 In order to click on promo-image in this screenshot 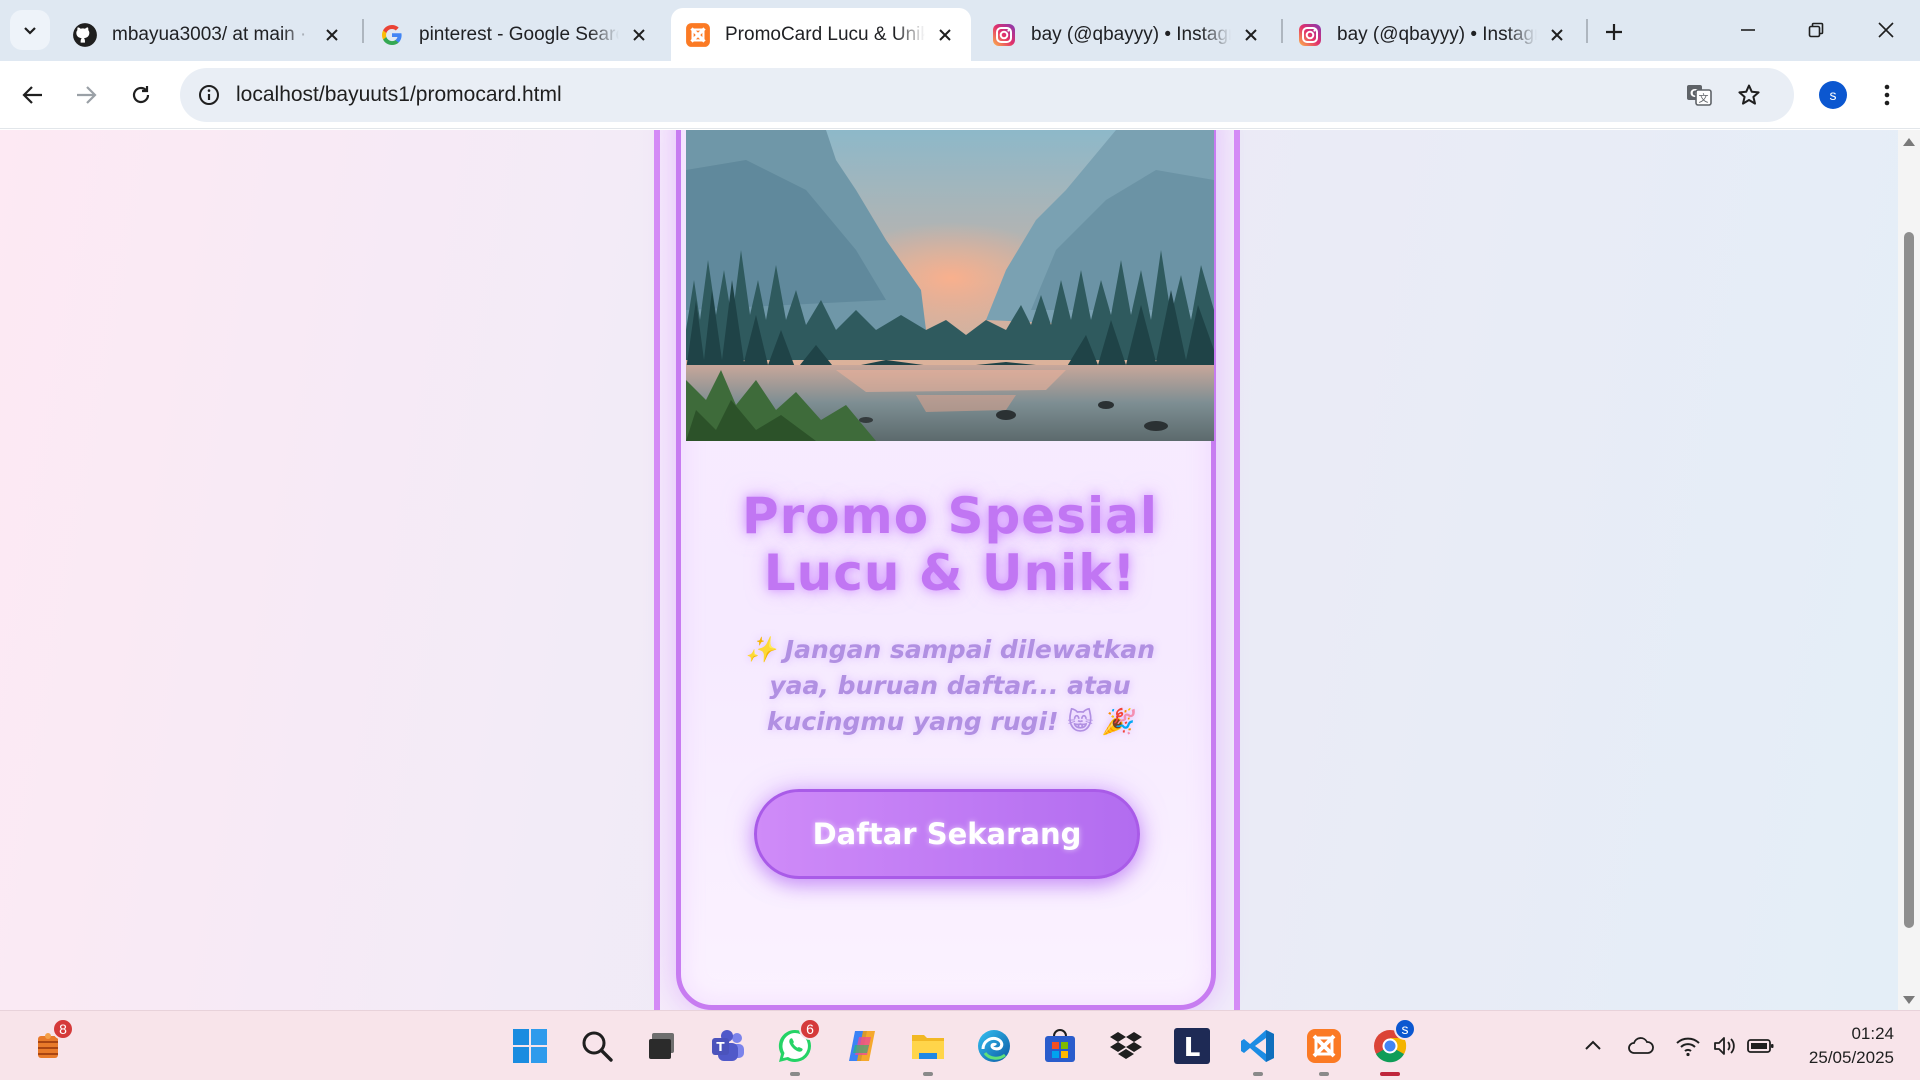, I will do `click(950, 285)`.